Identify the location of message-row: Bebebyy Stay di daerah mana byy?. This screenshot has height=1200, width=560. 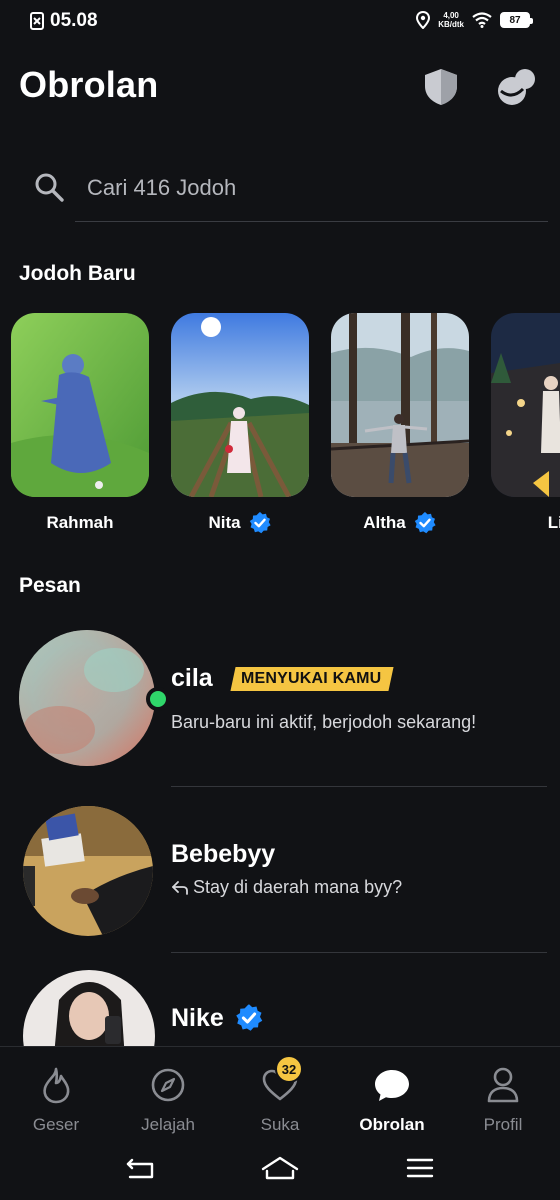
(280, 879).